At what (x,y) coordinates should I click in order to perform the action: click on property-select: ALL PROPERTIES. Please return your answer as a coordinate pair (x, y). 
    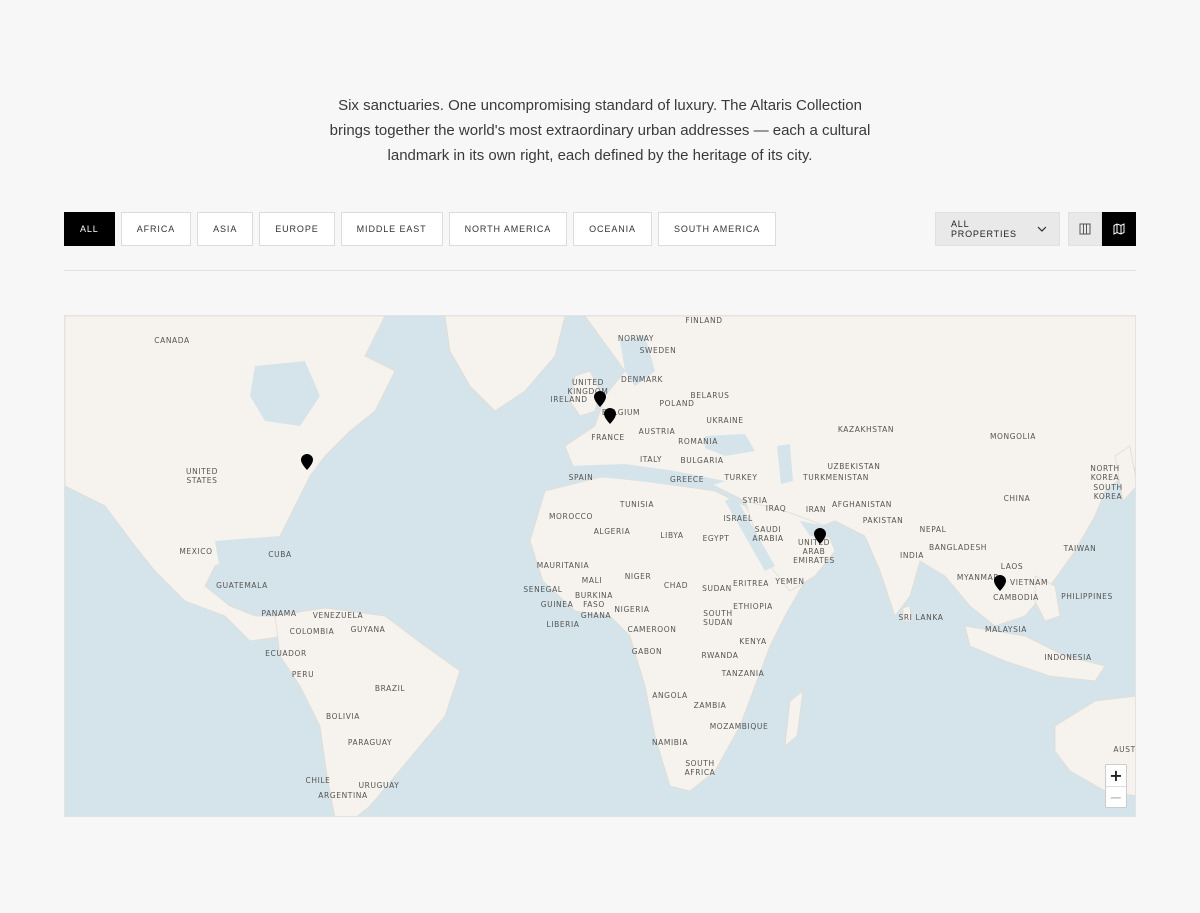
    Looking at the image, I should click on (997, 229).